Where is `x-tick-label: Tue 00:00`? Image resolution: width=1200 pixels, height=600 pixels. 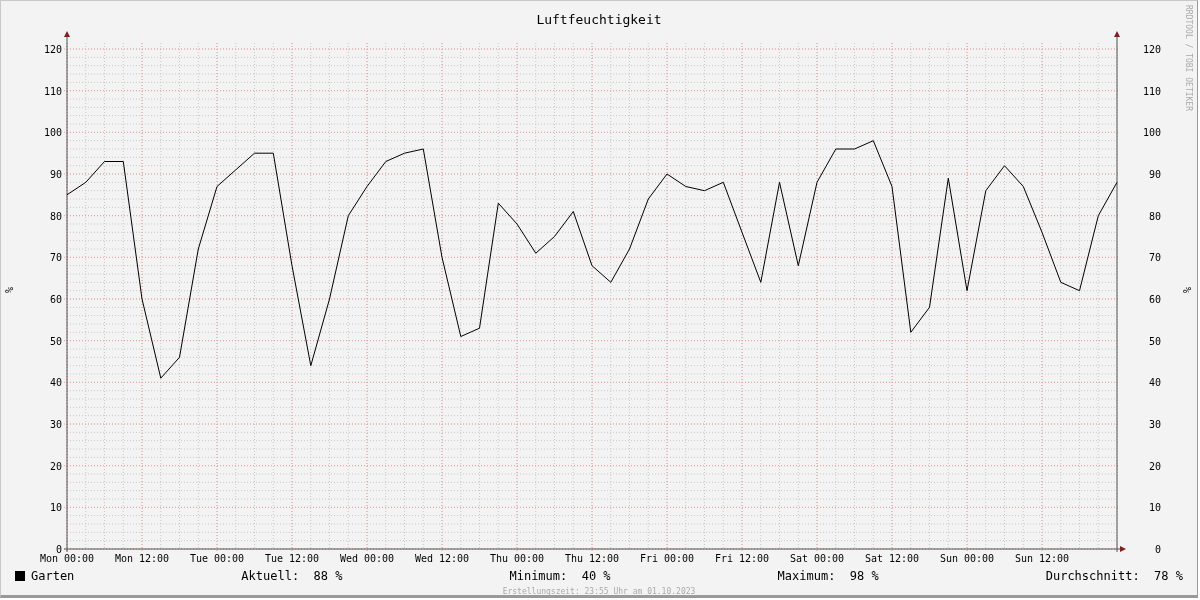 x-tick-label: Tue 00:00 is located at coordinates (217, 558).